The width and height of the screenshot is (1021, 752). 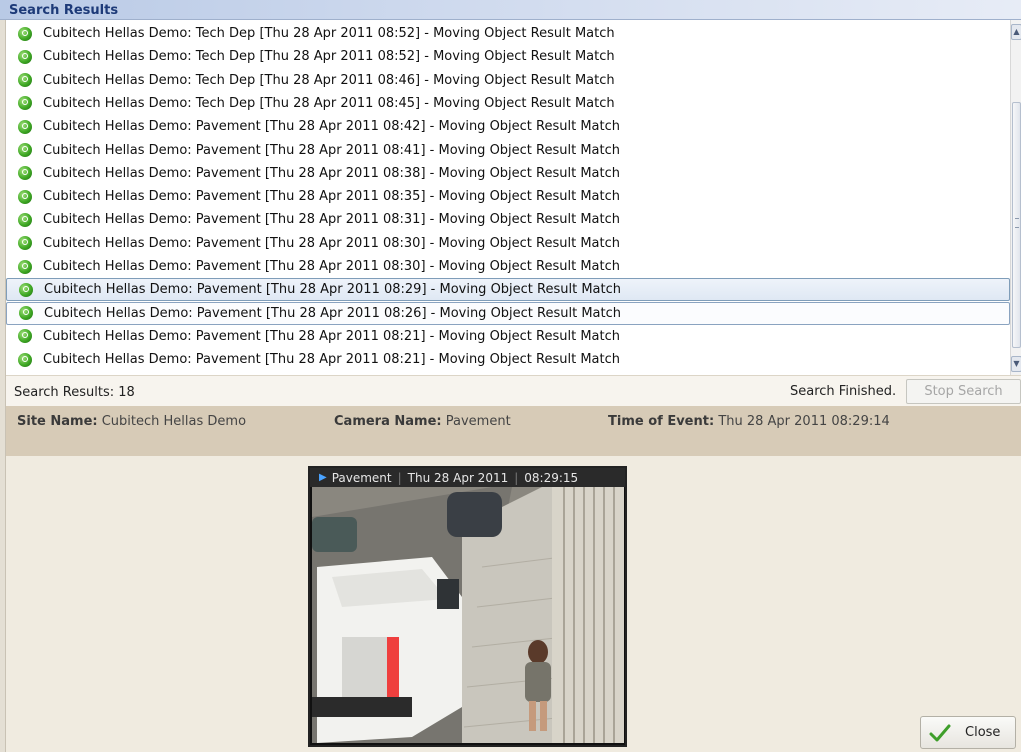 I want to click on video-overlay-header: ▶ Pavement | Thu 28 Apr 2011 | 08:29:15, so click(x=467, y=477).